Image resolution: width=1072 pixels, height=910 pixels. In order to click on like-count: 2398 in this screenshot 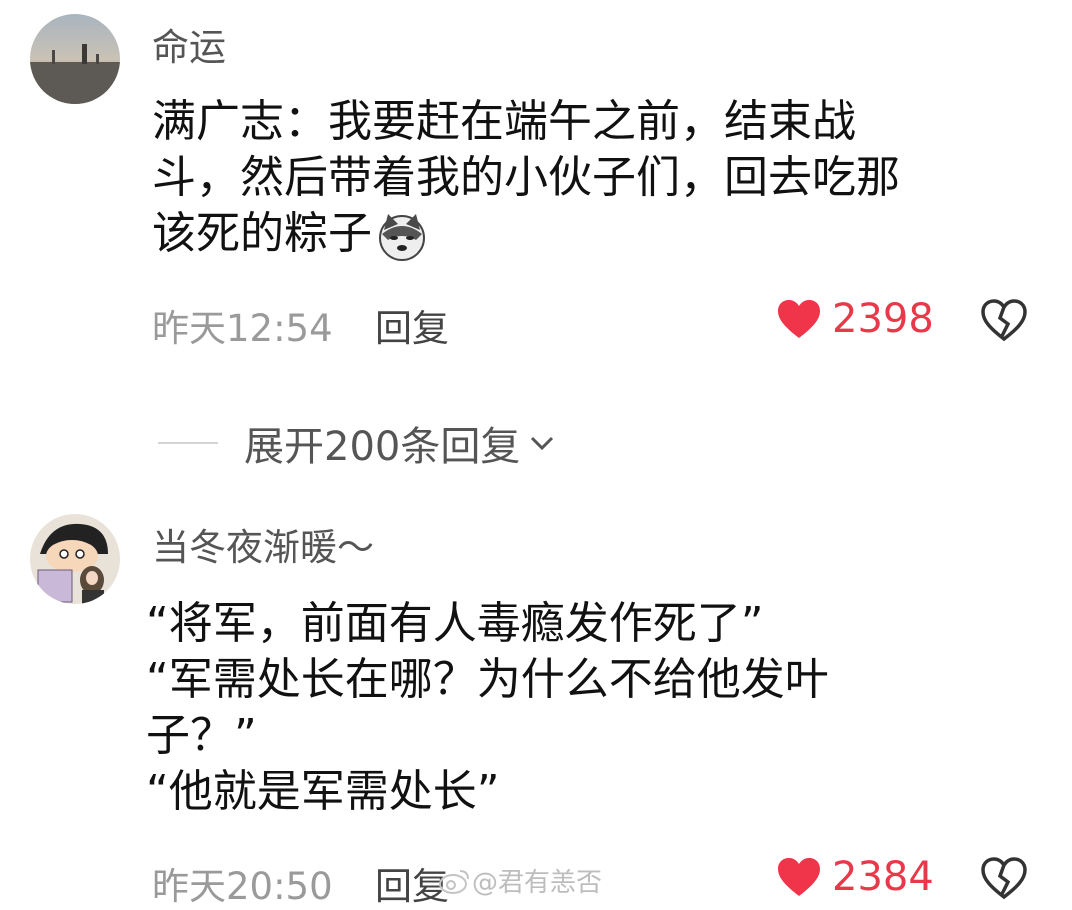, I will do `click(883, 319)`.